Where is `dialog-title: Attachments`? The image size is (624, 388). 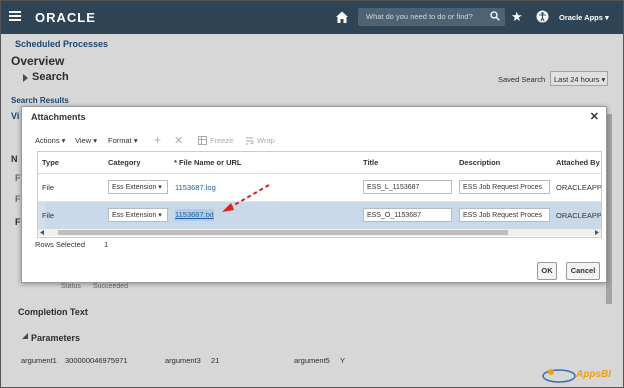 dialog-title: Attachments is located at coordinates (58, 117).